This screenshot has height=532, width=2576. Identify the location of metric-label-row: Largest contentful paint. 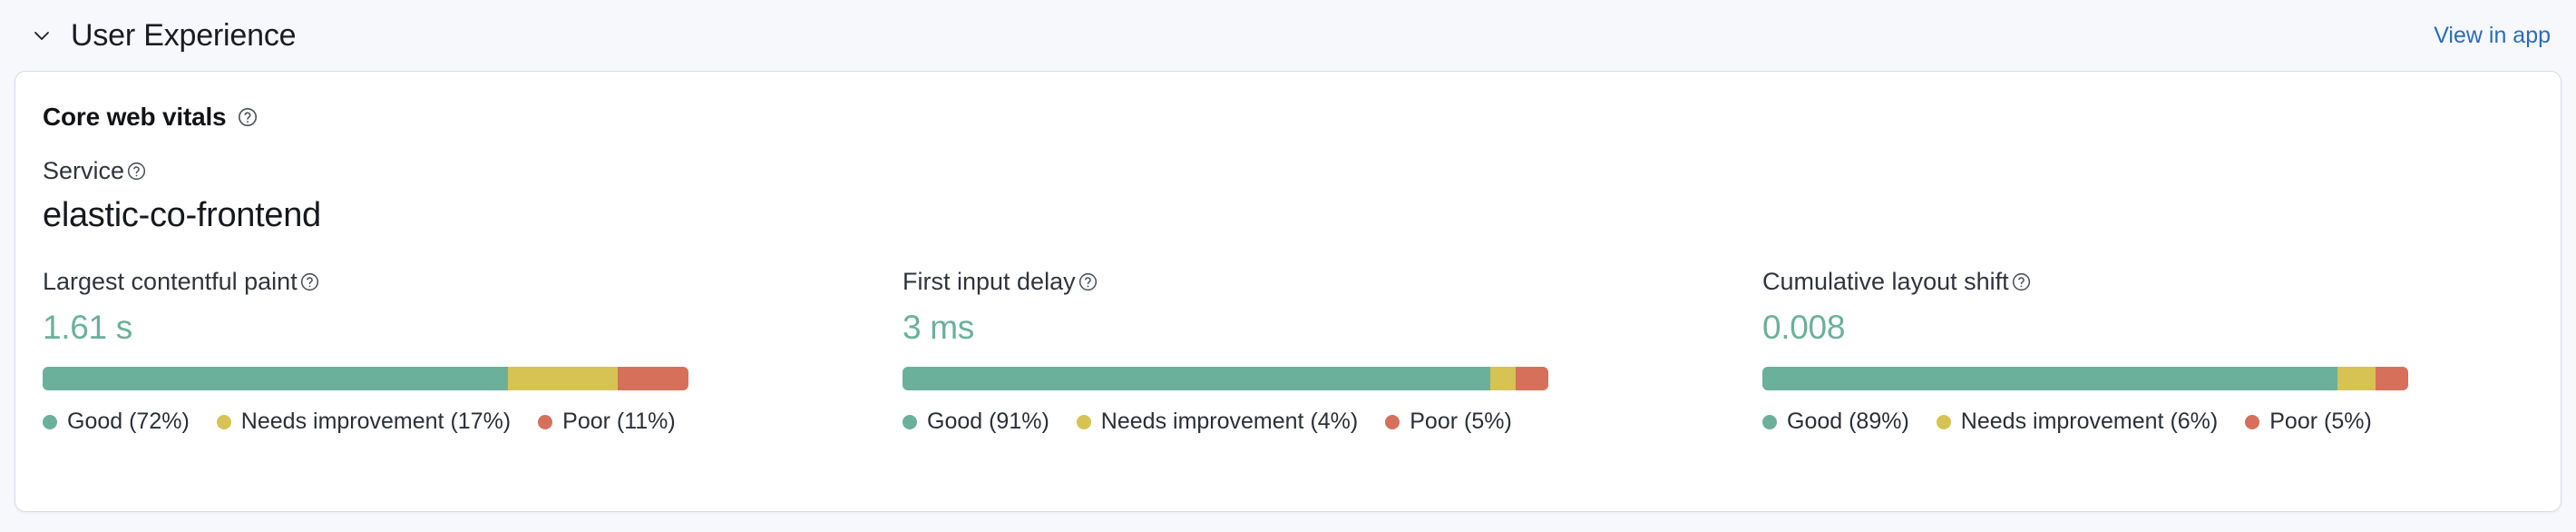
(365, 282).